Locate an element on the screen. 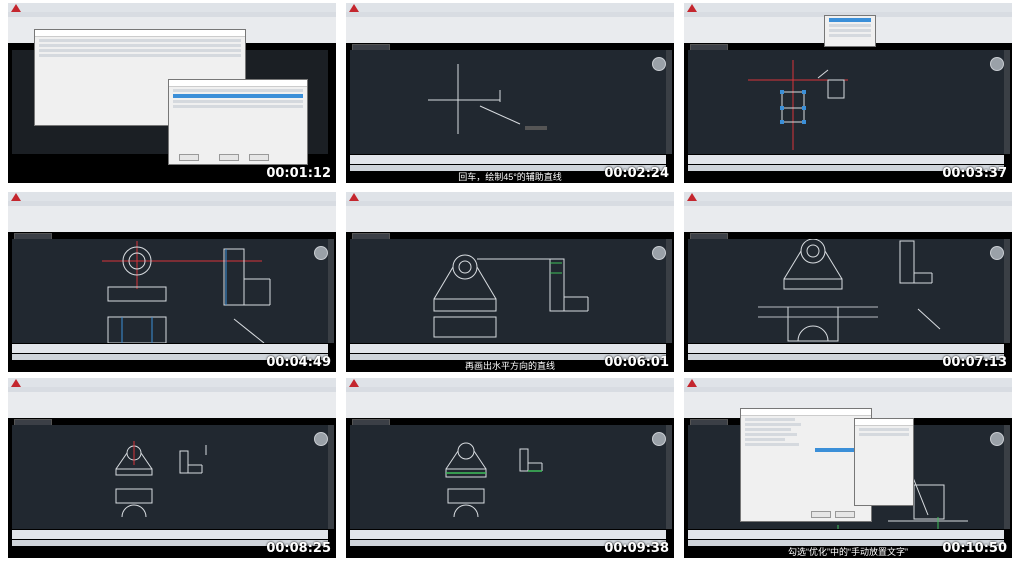 Image resolution: width=1022 pixels, height=570 pixels. timestamp: 00:10:50 is located at coordinates (974, 548).